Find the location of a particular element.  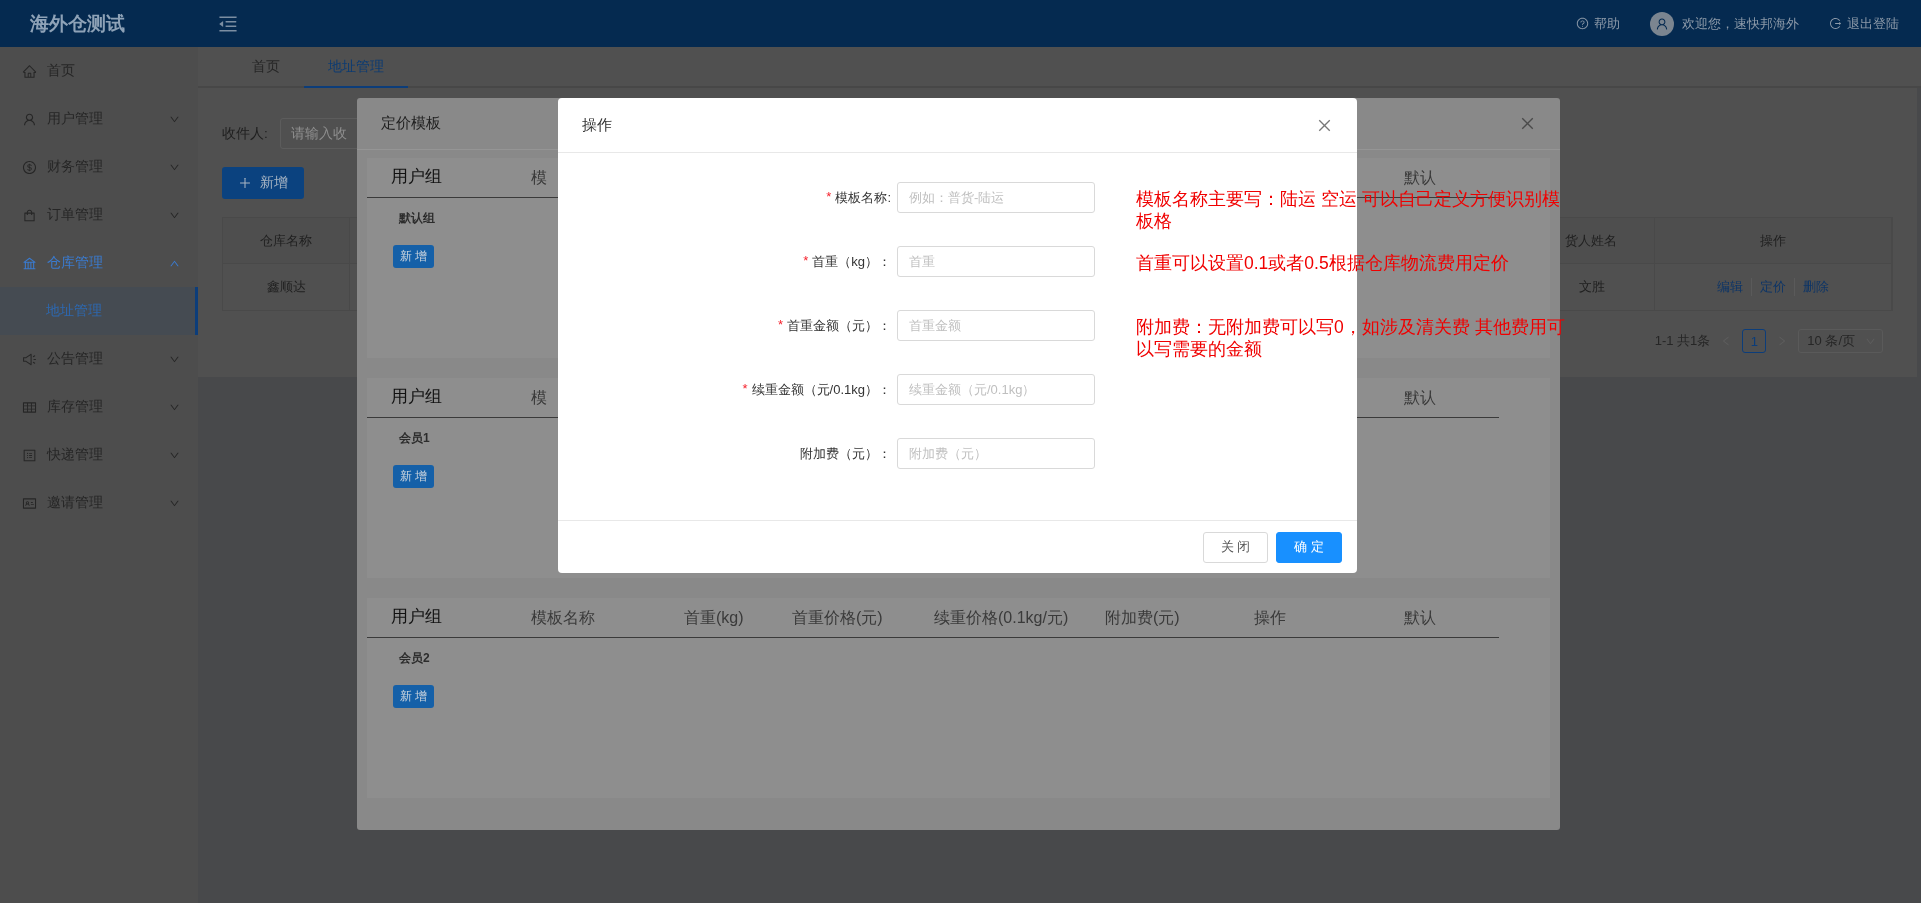

home-icon is located at coordinates (29, 71).